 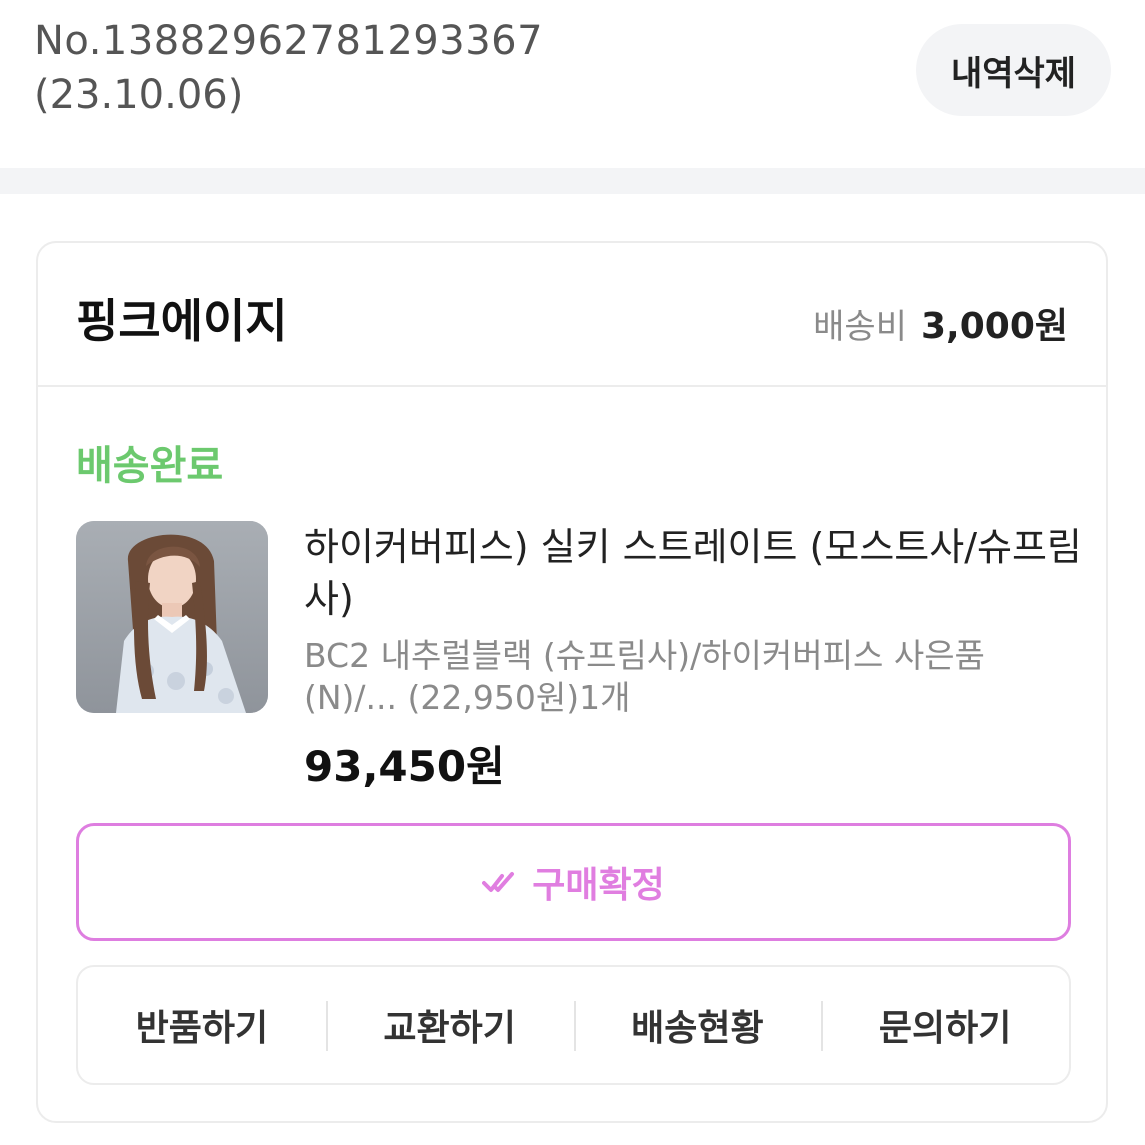 I want to click on order-header: No.13882962781293367 (23.10.06) 내역삭제, so click(x=572, y=84).